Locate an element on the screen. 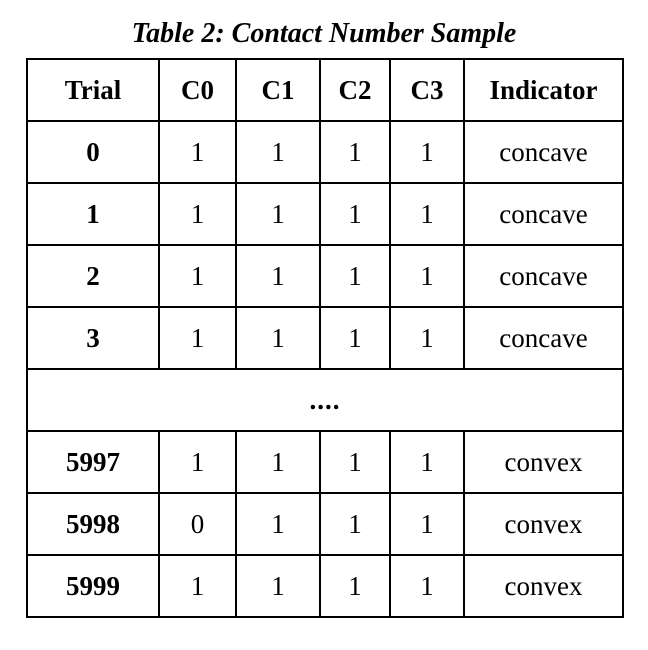 This screenshot has height=650, width=648. header-trial: Trial is located at coordinates (93, 90).